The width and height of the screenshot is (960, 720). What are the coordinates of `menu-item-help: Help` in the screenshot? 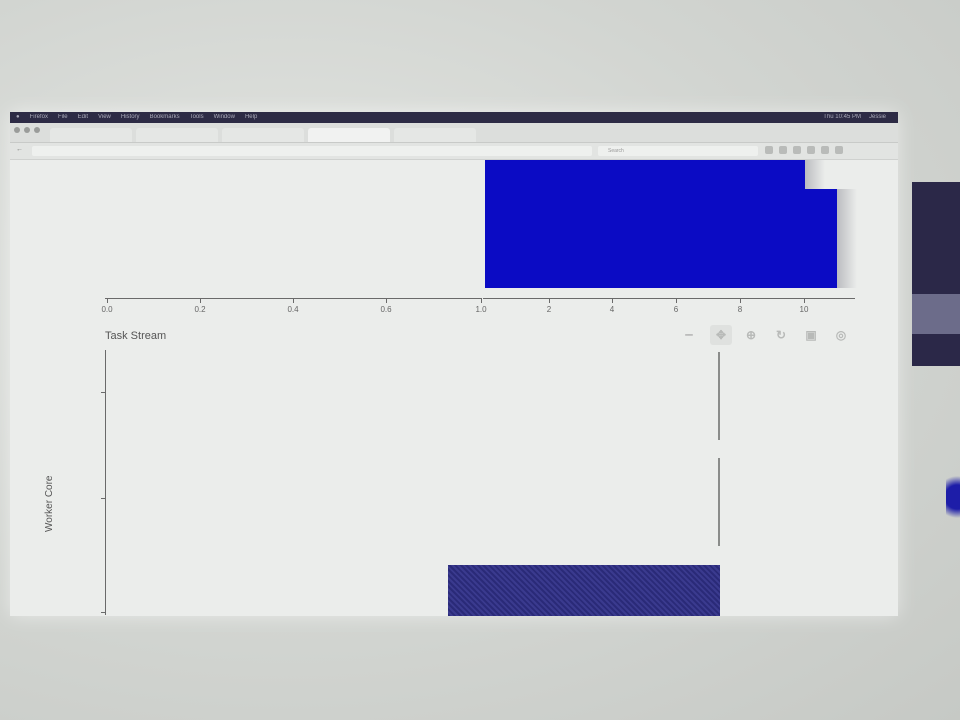 It's located at (251, 117).